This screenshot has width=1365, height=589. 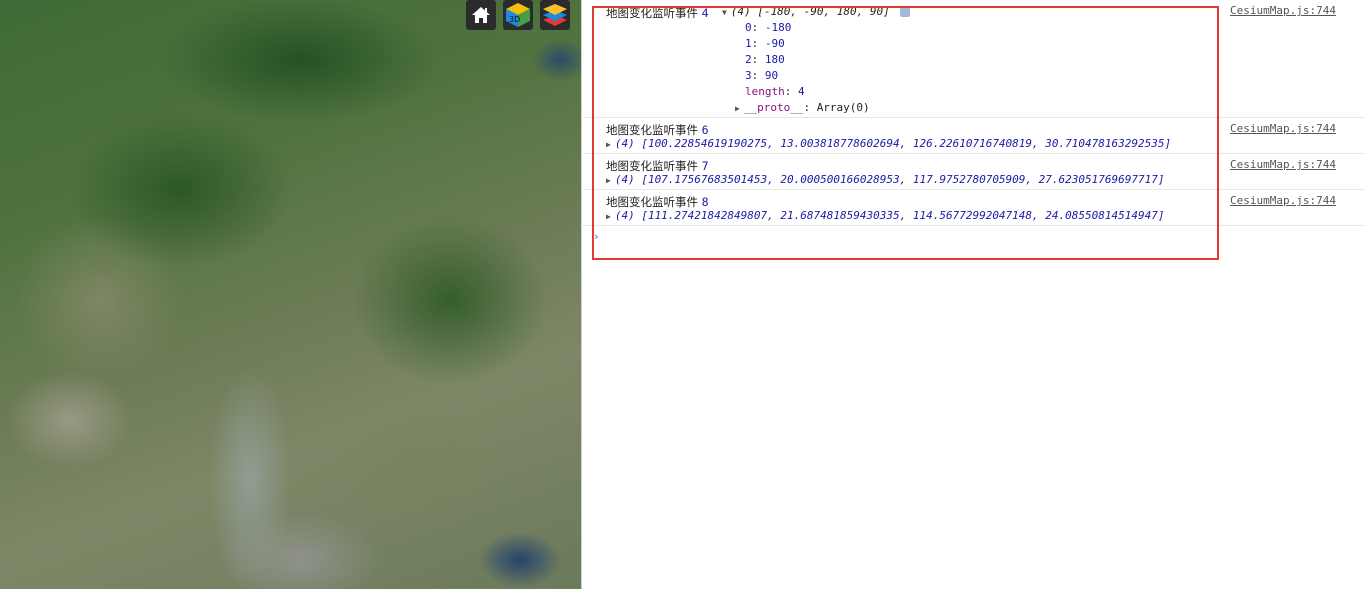 I want to click on layers-icon, so click(x=555, y=15).